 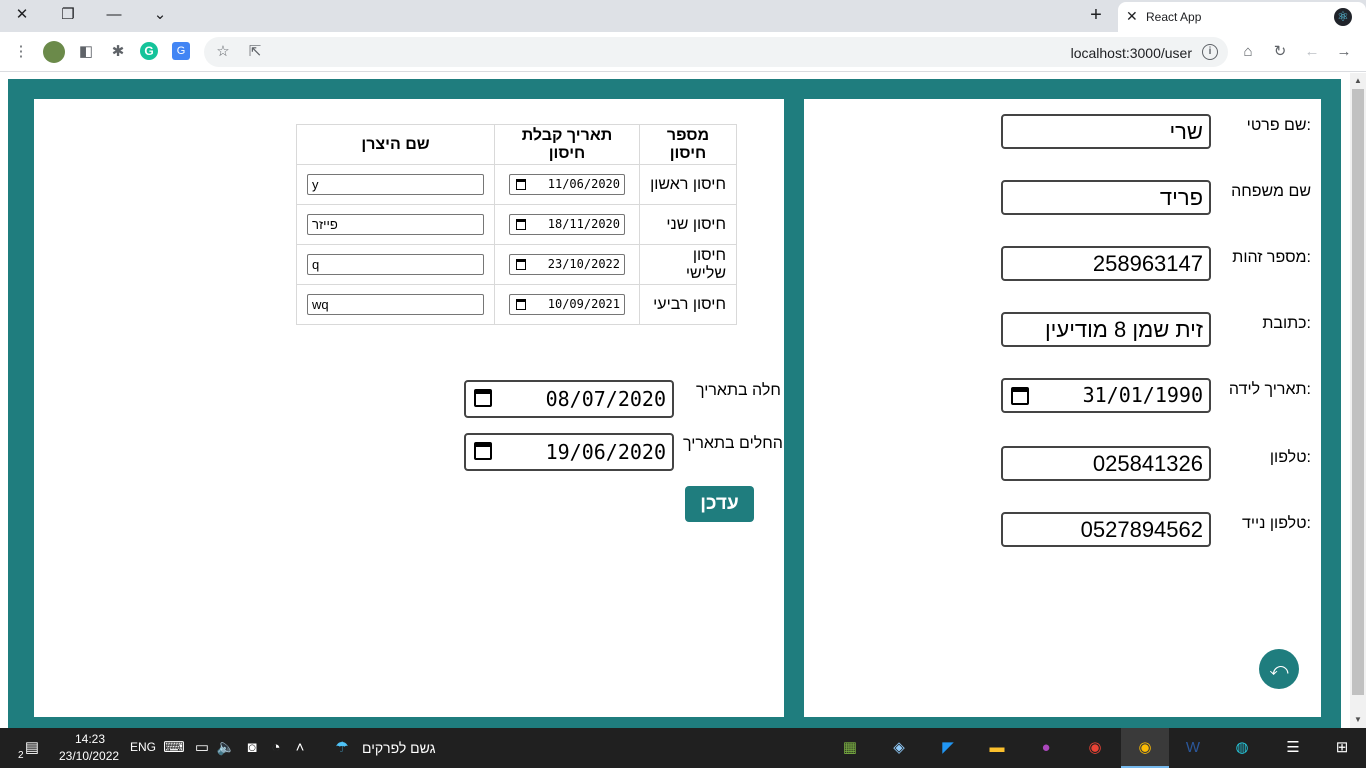 I want to click on wifi-icon: ◔, so click(x=276, y=748).